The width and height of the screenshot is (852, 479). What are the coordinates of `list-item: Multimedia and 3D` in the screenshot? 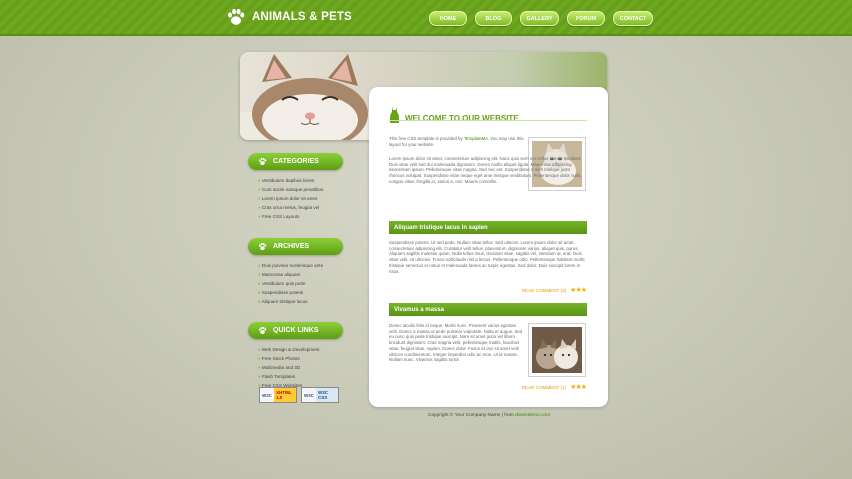 It's located at (308, 367).